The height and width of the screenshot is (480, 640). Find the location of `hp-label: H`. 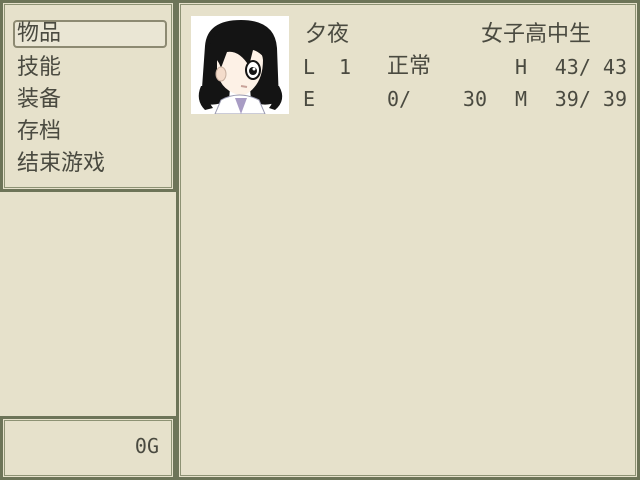

hp-label: H is located at coordinates (521, 67).